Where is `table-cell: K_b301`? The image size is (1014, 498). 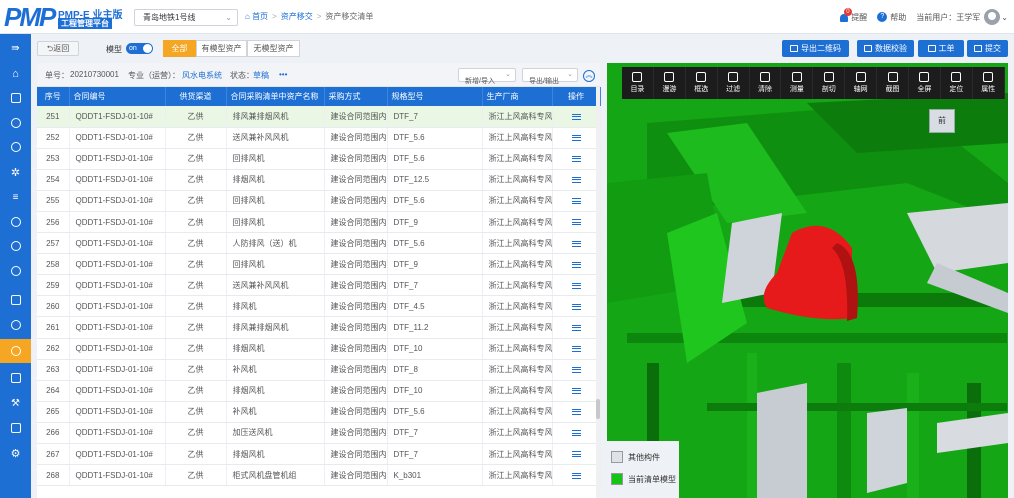
table-cell: K_b301 is located at coordinates (435, 475).